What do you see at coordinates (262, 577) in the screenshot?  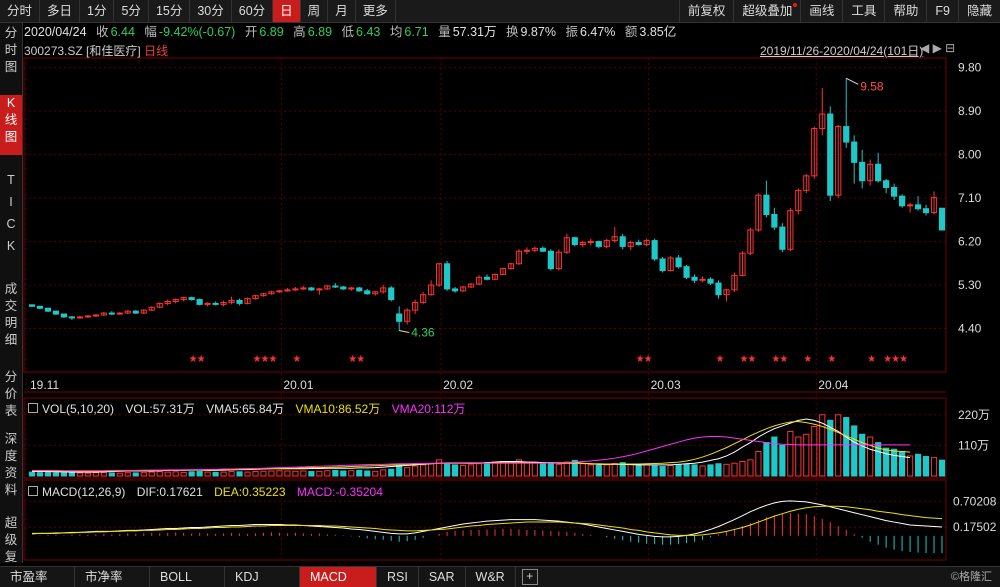 I see `indicator-tab-3: KDJ` at bounding box center [262, 577].